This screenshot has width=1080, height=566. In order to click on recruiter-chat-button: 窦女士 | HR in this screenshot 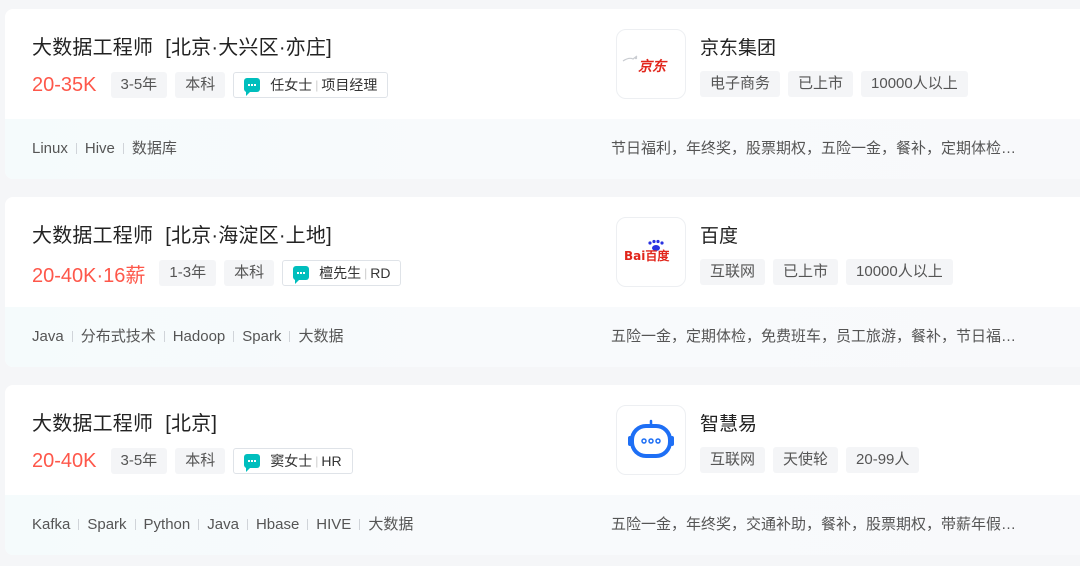, I will do `click(293, 461)`.